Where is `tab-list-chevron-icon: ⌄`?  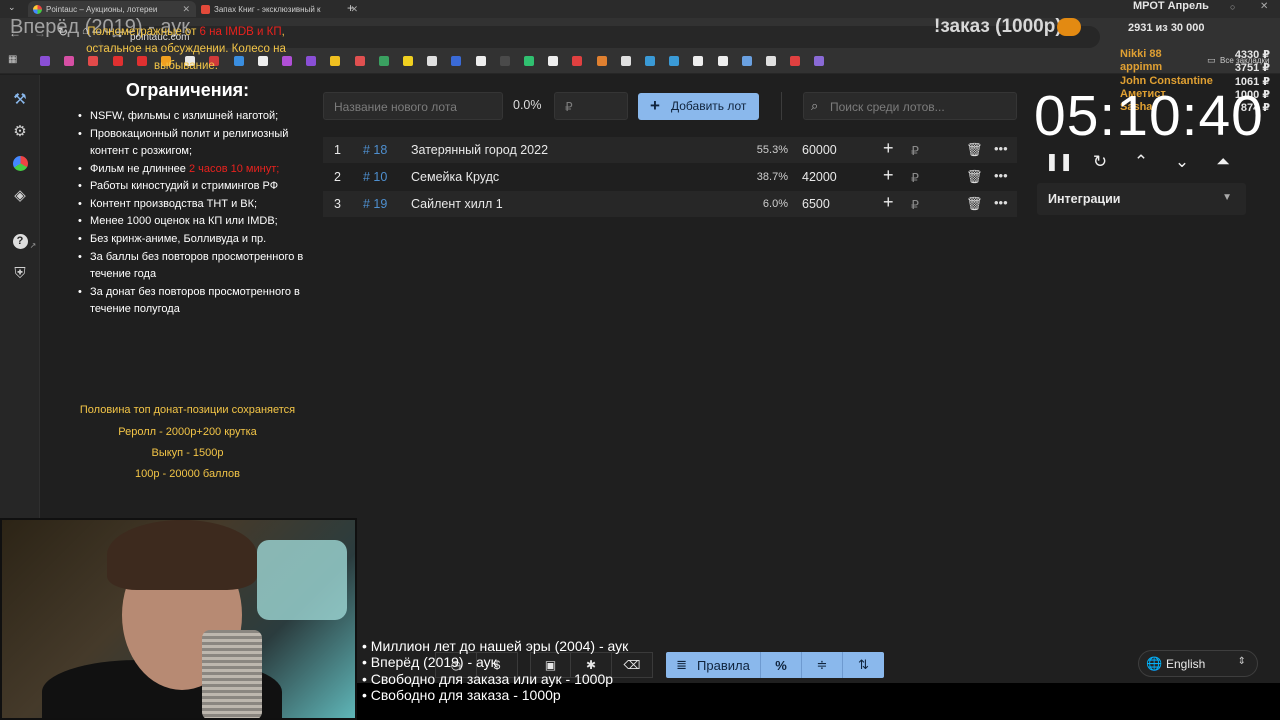
tab-list-chevron-icon: ⌄ is located at coordinates (12, 7).